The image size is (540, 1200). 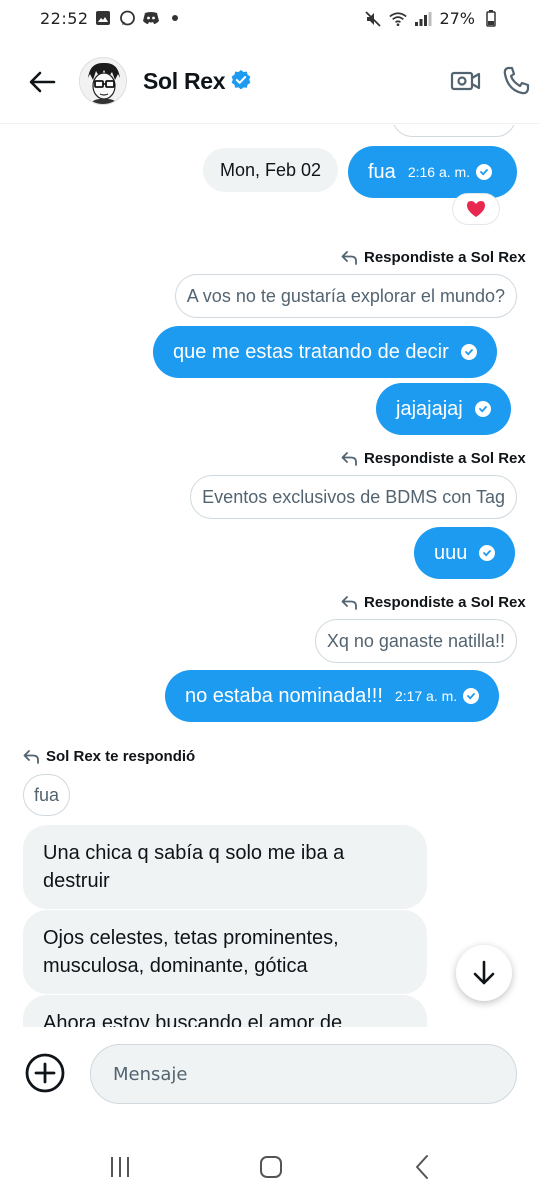 I want to click on reply-indicator-incoming: Sol Rex te respondió, so click(x=109, y=756).